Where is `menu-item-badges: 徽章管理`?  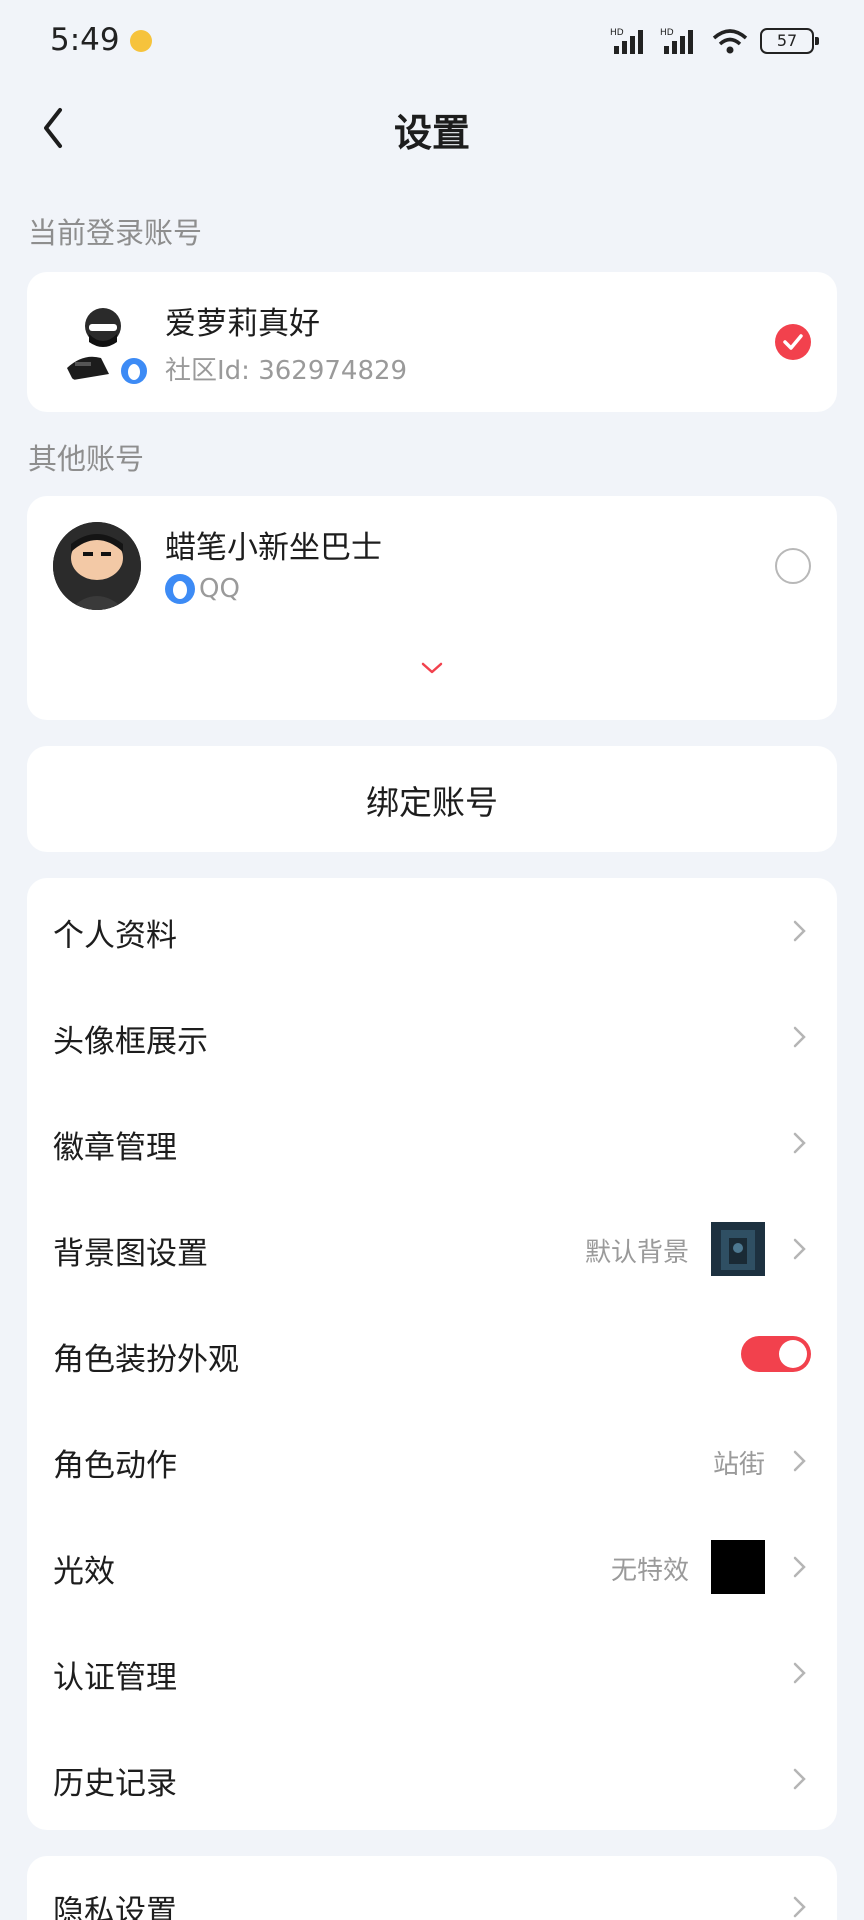 menu-item-badges: 徽章管理 is located at coordinates (432, 1143).